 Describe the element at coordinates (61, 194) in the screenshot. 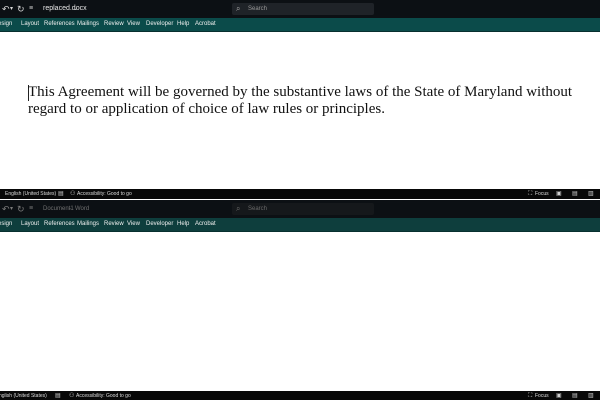

I see `text-predictions-icon: ▤` at that location.